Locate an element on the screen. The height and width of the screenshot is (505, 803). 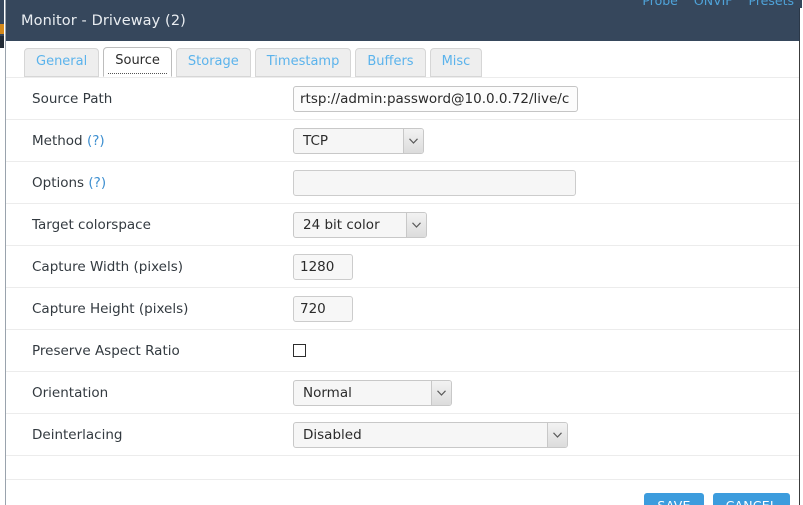
label-method-text: Method is located at coordinates (57, 140).